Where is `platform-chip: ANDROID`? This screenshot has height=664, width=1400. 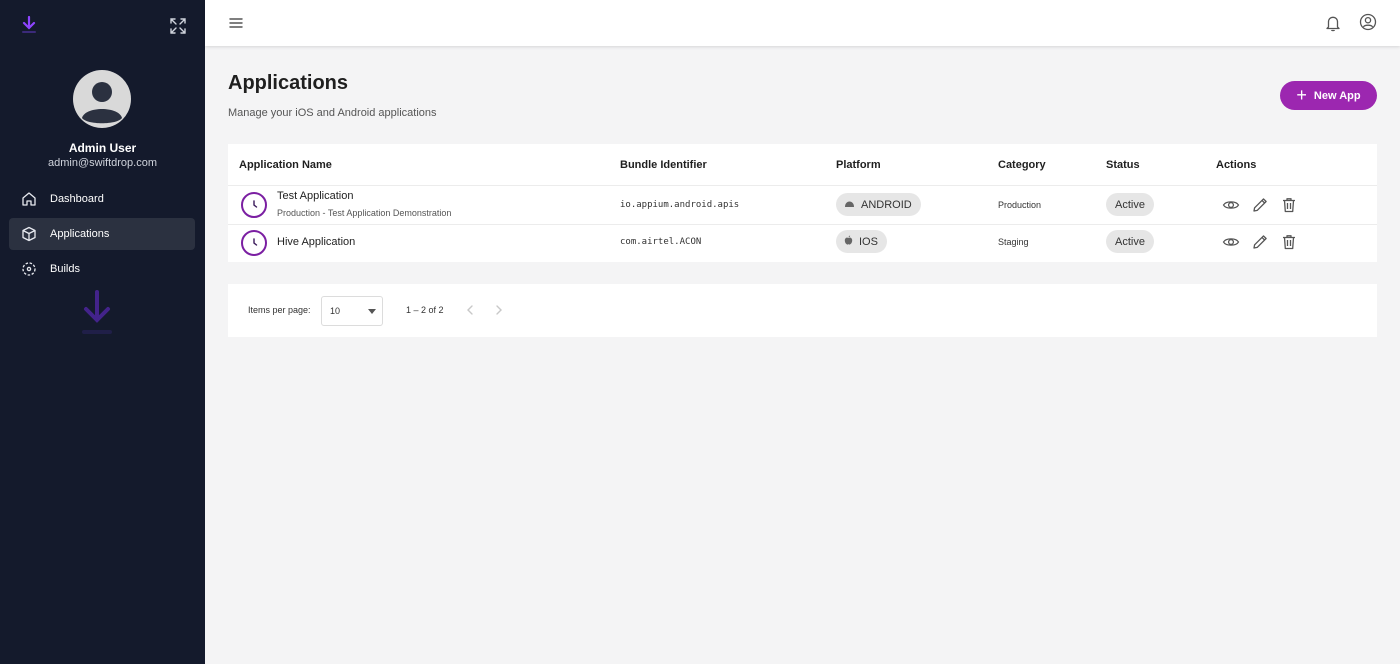
platform-chip: ANDROID is located at coordinates (878, 204).